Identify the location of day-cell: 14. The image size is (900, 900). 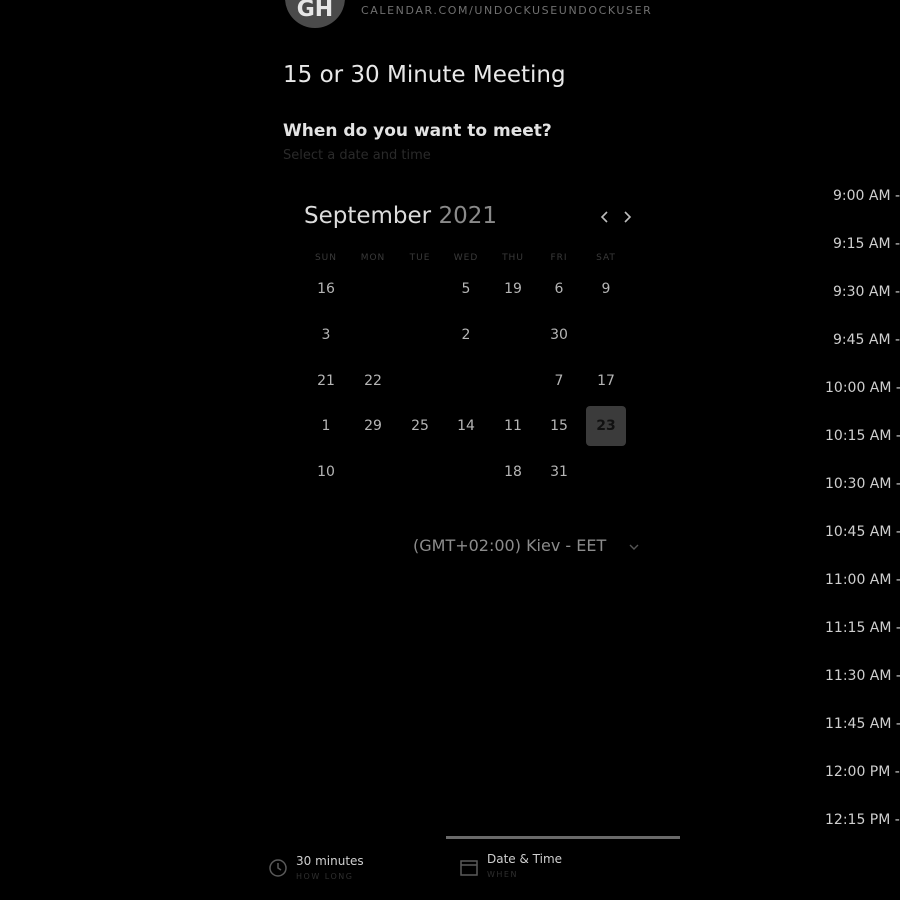
(466, 426).